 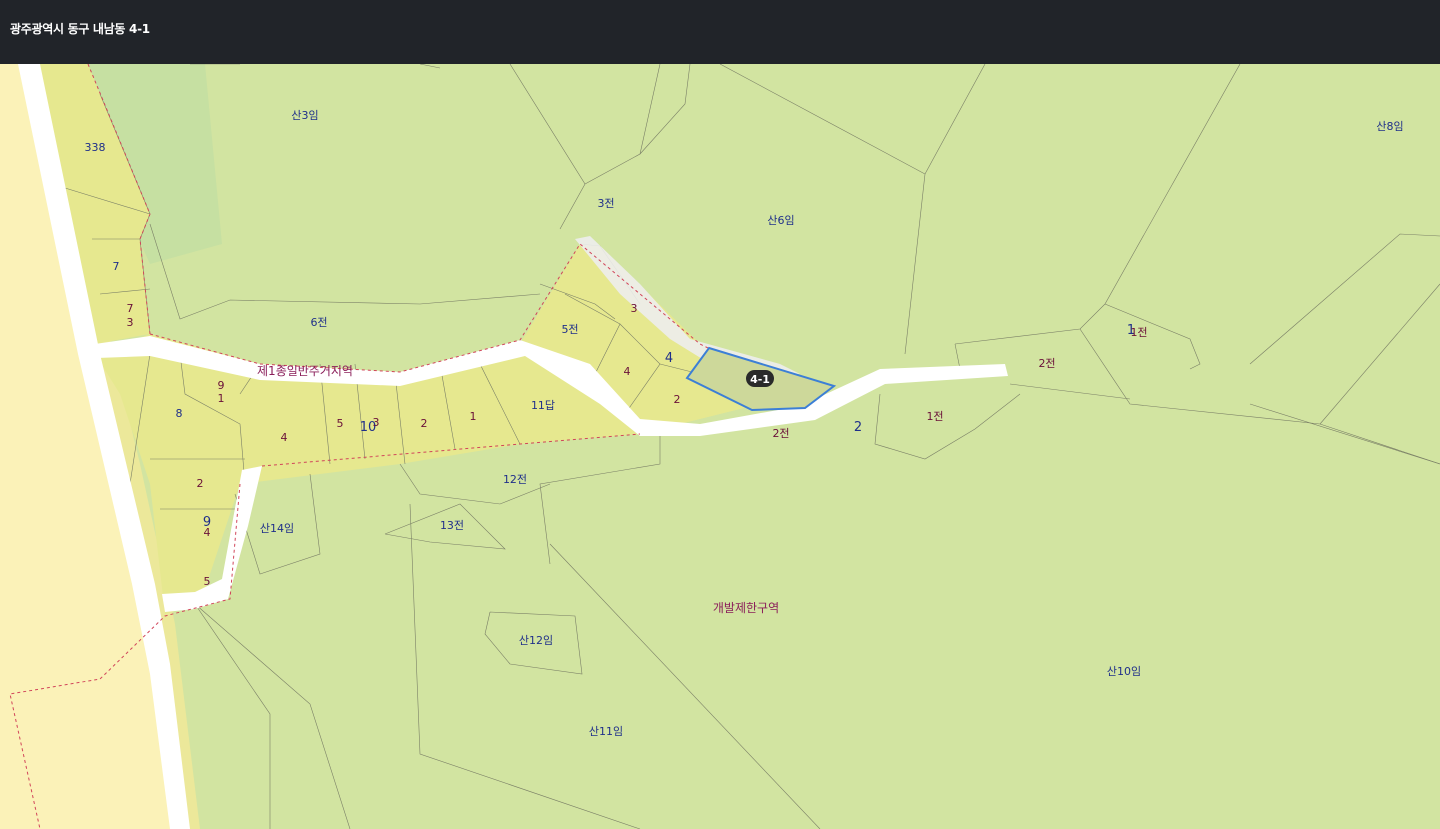 What do you see at coordinates (277, 528) in the screenshot?
I see `parcel-label-san14: 산14임` at bounding box center [277, 528].